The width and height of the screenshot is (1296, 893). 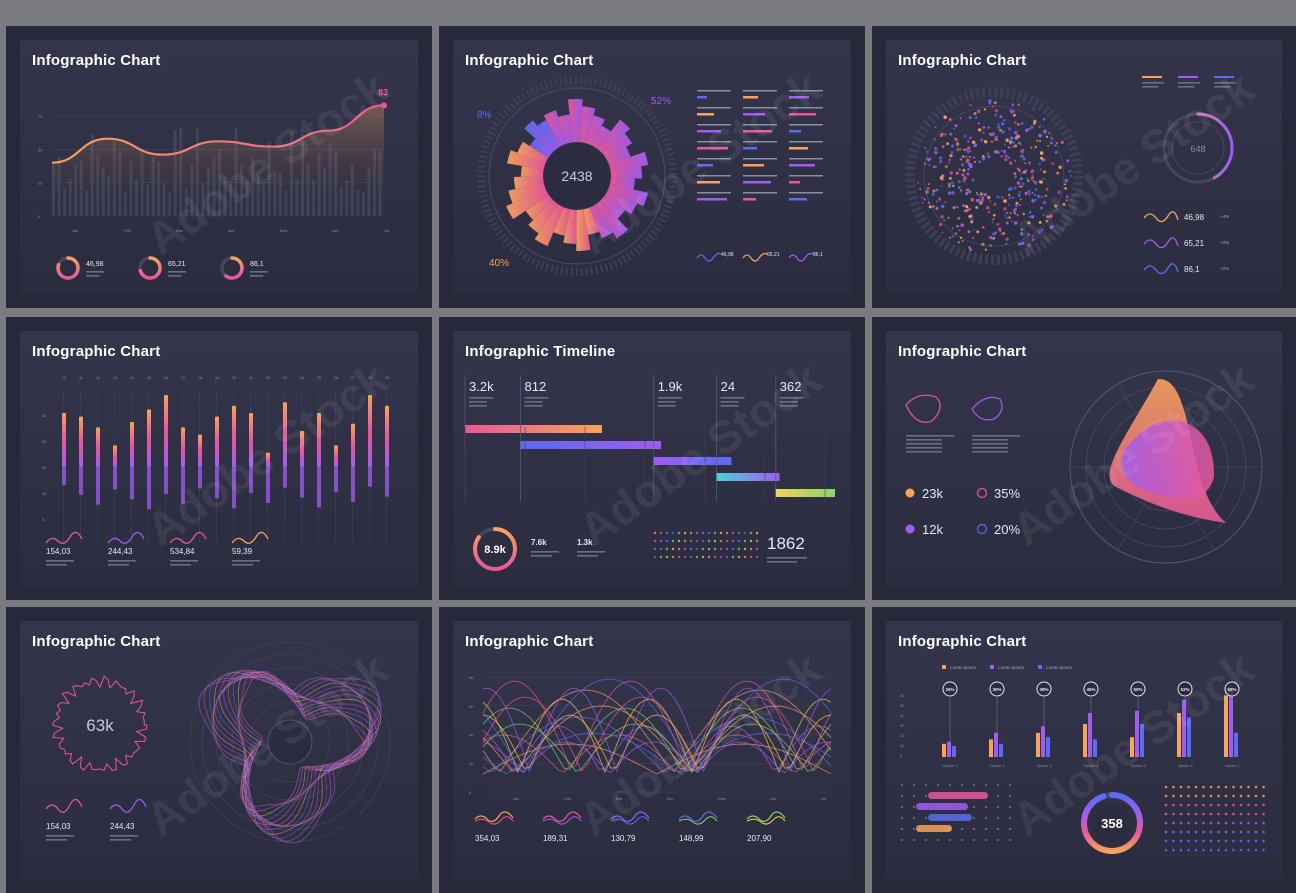 What do you see at coordinates (251, 378) in the screenshot?
I see `x-tick-label: 21` at bounding box center [251, 378].